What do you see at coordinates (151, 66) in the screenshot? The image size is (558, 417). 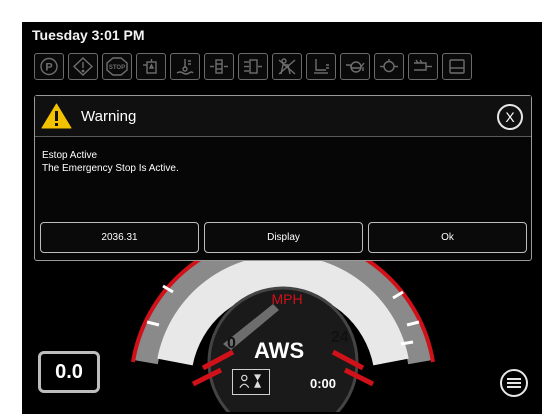 I see `transmission-fluid-icon` at bounding box center [151, 66].